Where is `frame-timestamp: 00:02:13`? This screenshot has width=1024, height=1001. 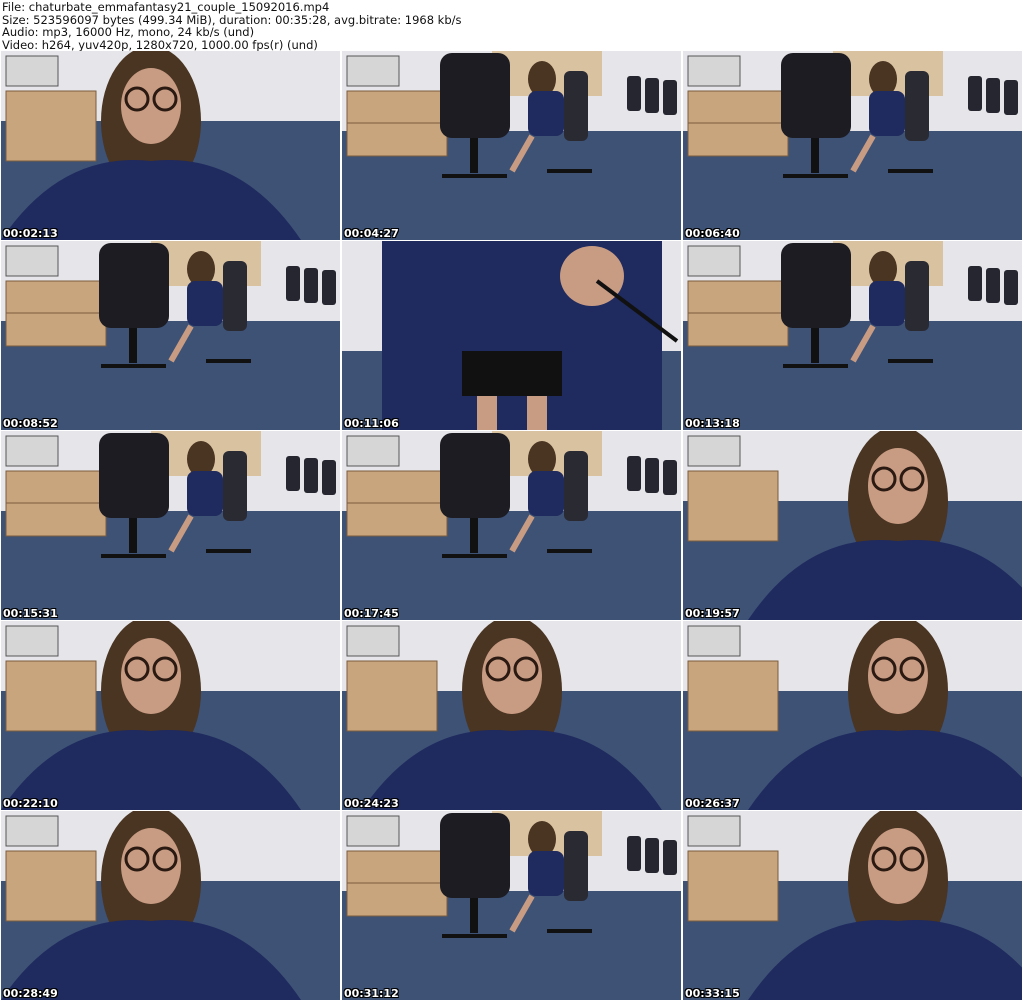
frame-timestamp: 00:02:13 is located at coordinates (30, 233).